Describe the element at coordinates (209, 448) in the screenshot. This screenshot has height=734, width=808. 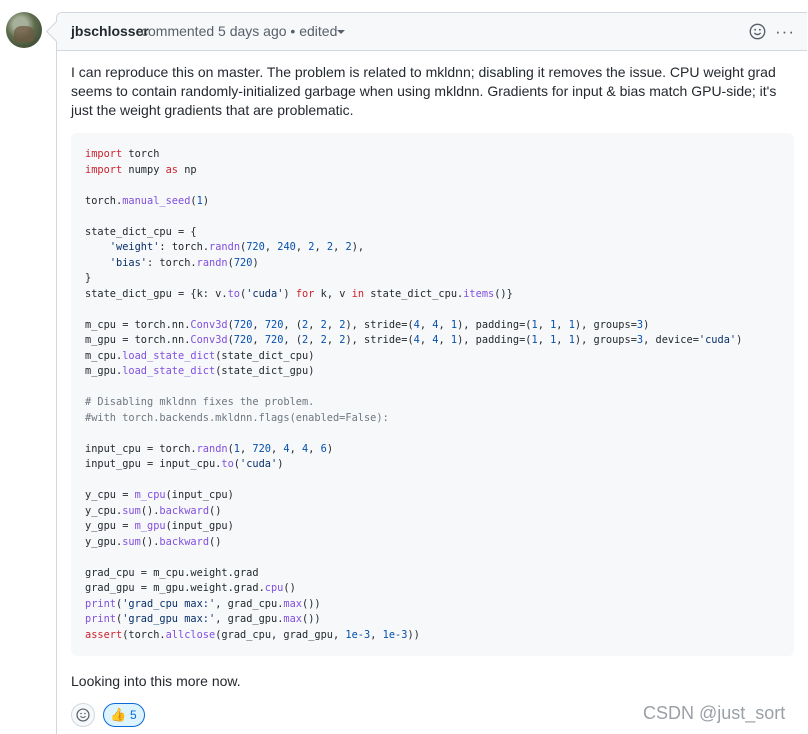
I see `code-line: input_cpu = torch.randn(1, 720, 4, 4, 6)` at that location.